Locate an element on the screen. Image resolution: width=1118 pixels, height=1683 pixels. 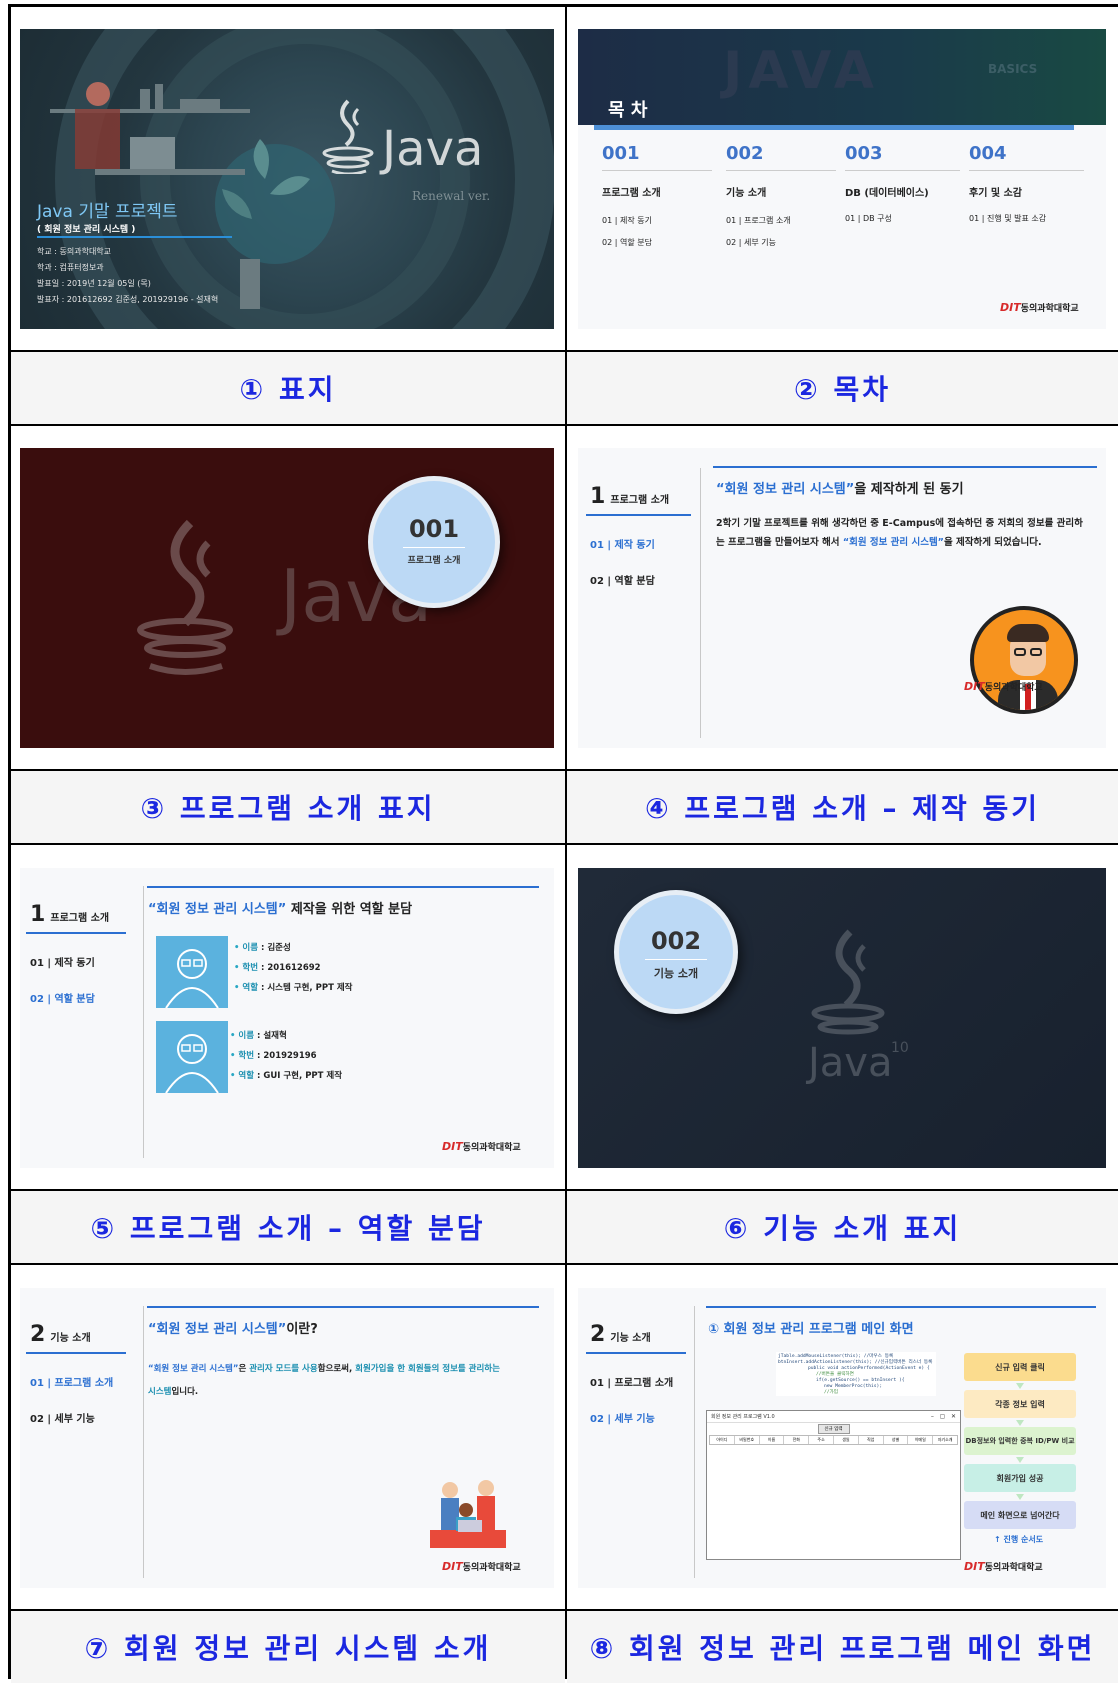
flow-step: 메인 화면으로 넘어간다 is located at coordinates (1020, 1515).